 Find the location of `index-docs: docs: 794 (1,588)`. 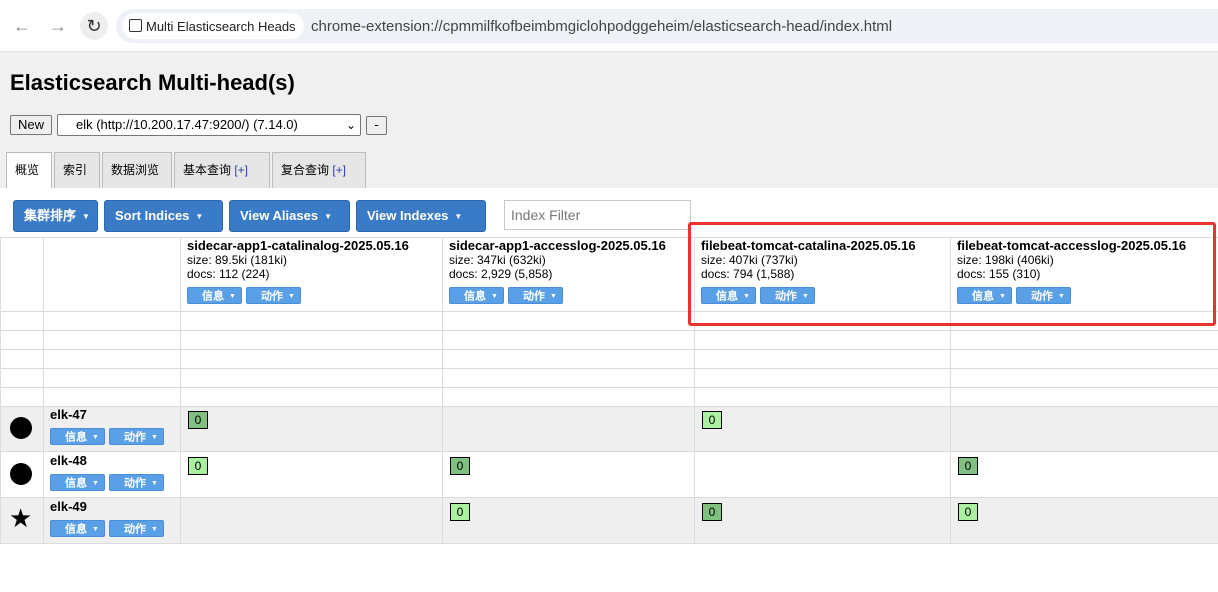

index-docs: docs: 794 (1,588) is located at coordinates (748, 274).